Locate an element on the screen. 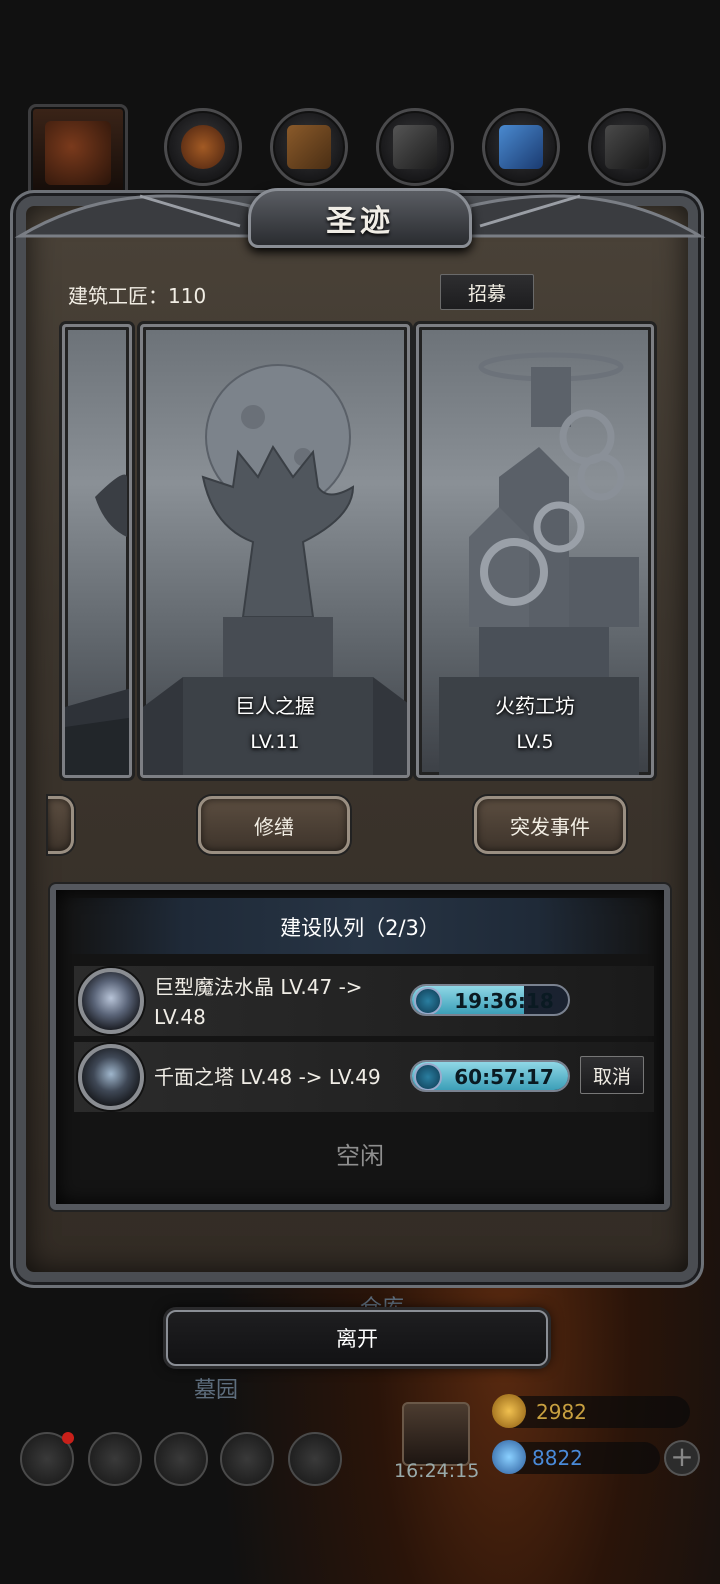  star-badge-icon is located at coordinates (115, 1459).